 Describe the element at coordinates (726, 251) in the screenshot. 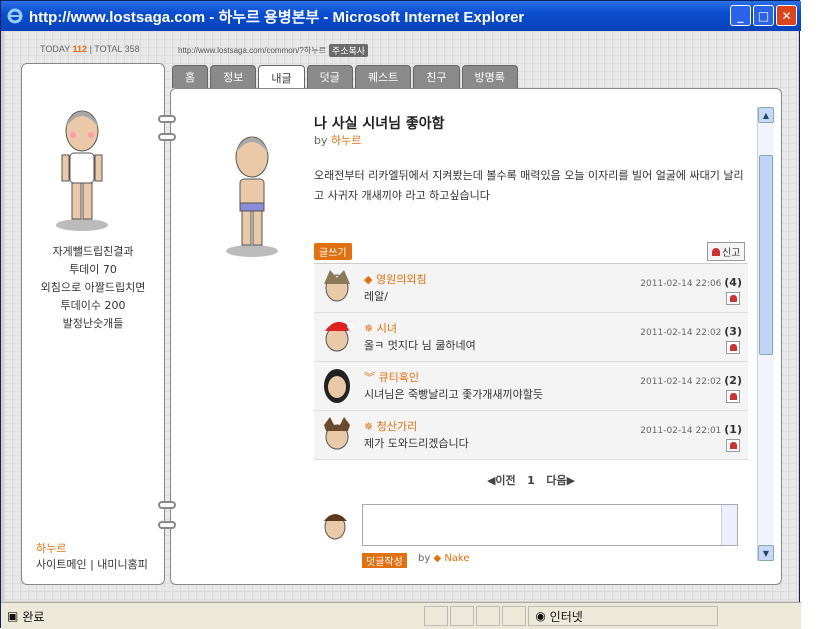

I see `report-button: 신고` at that location.